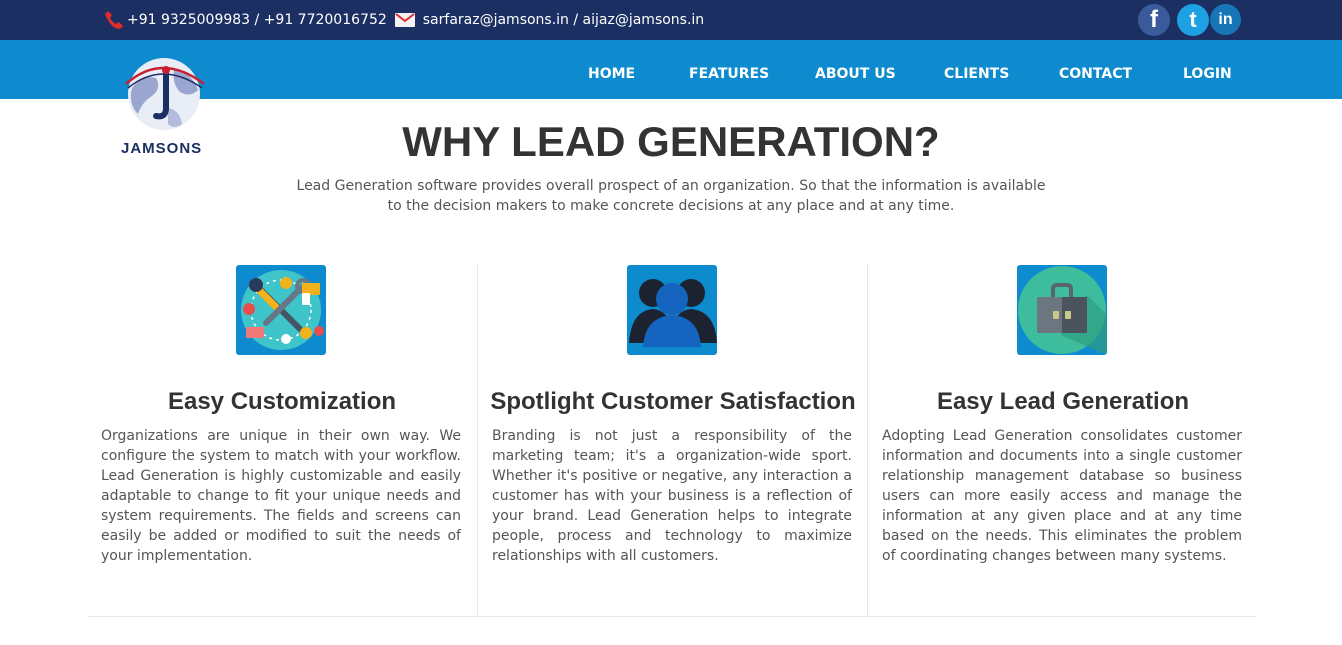  I want to click on feature-title: Spotlight Customer Satisfaction, so click(673, 401).